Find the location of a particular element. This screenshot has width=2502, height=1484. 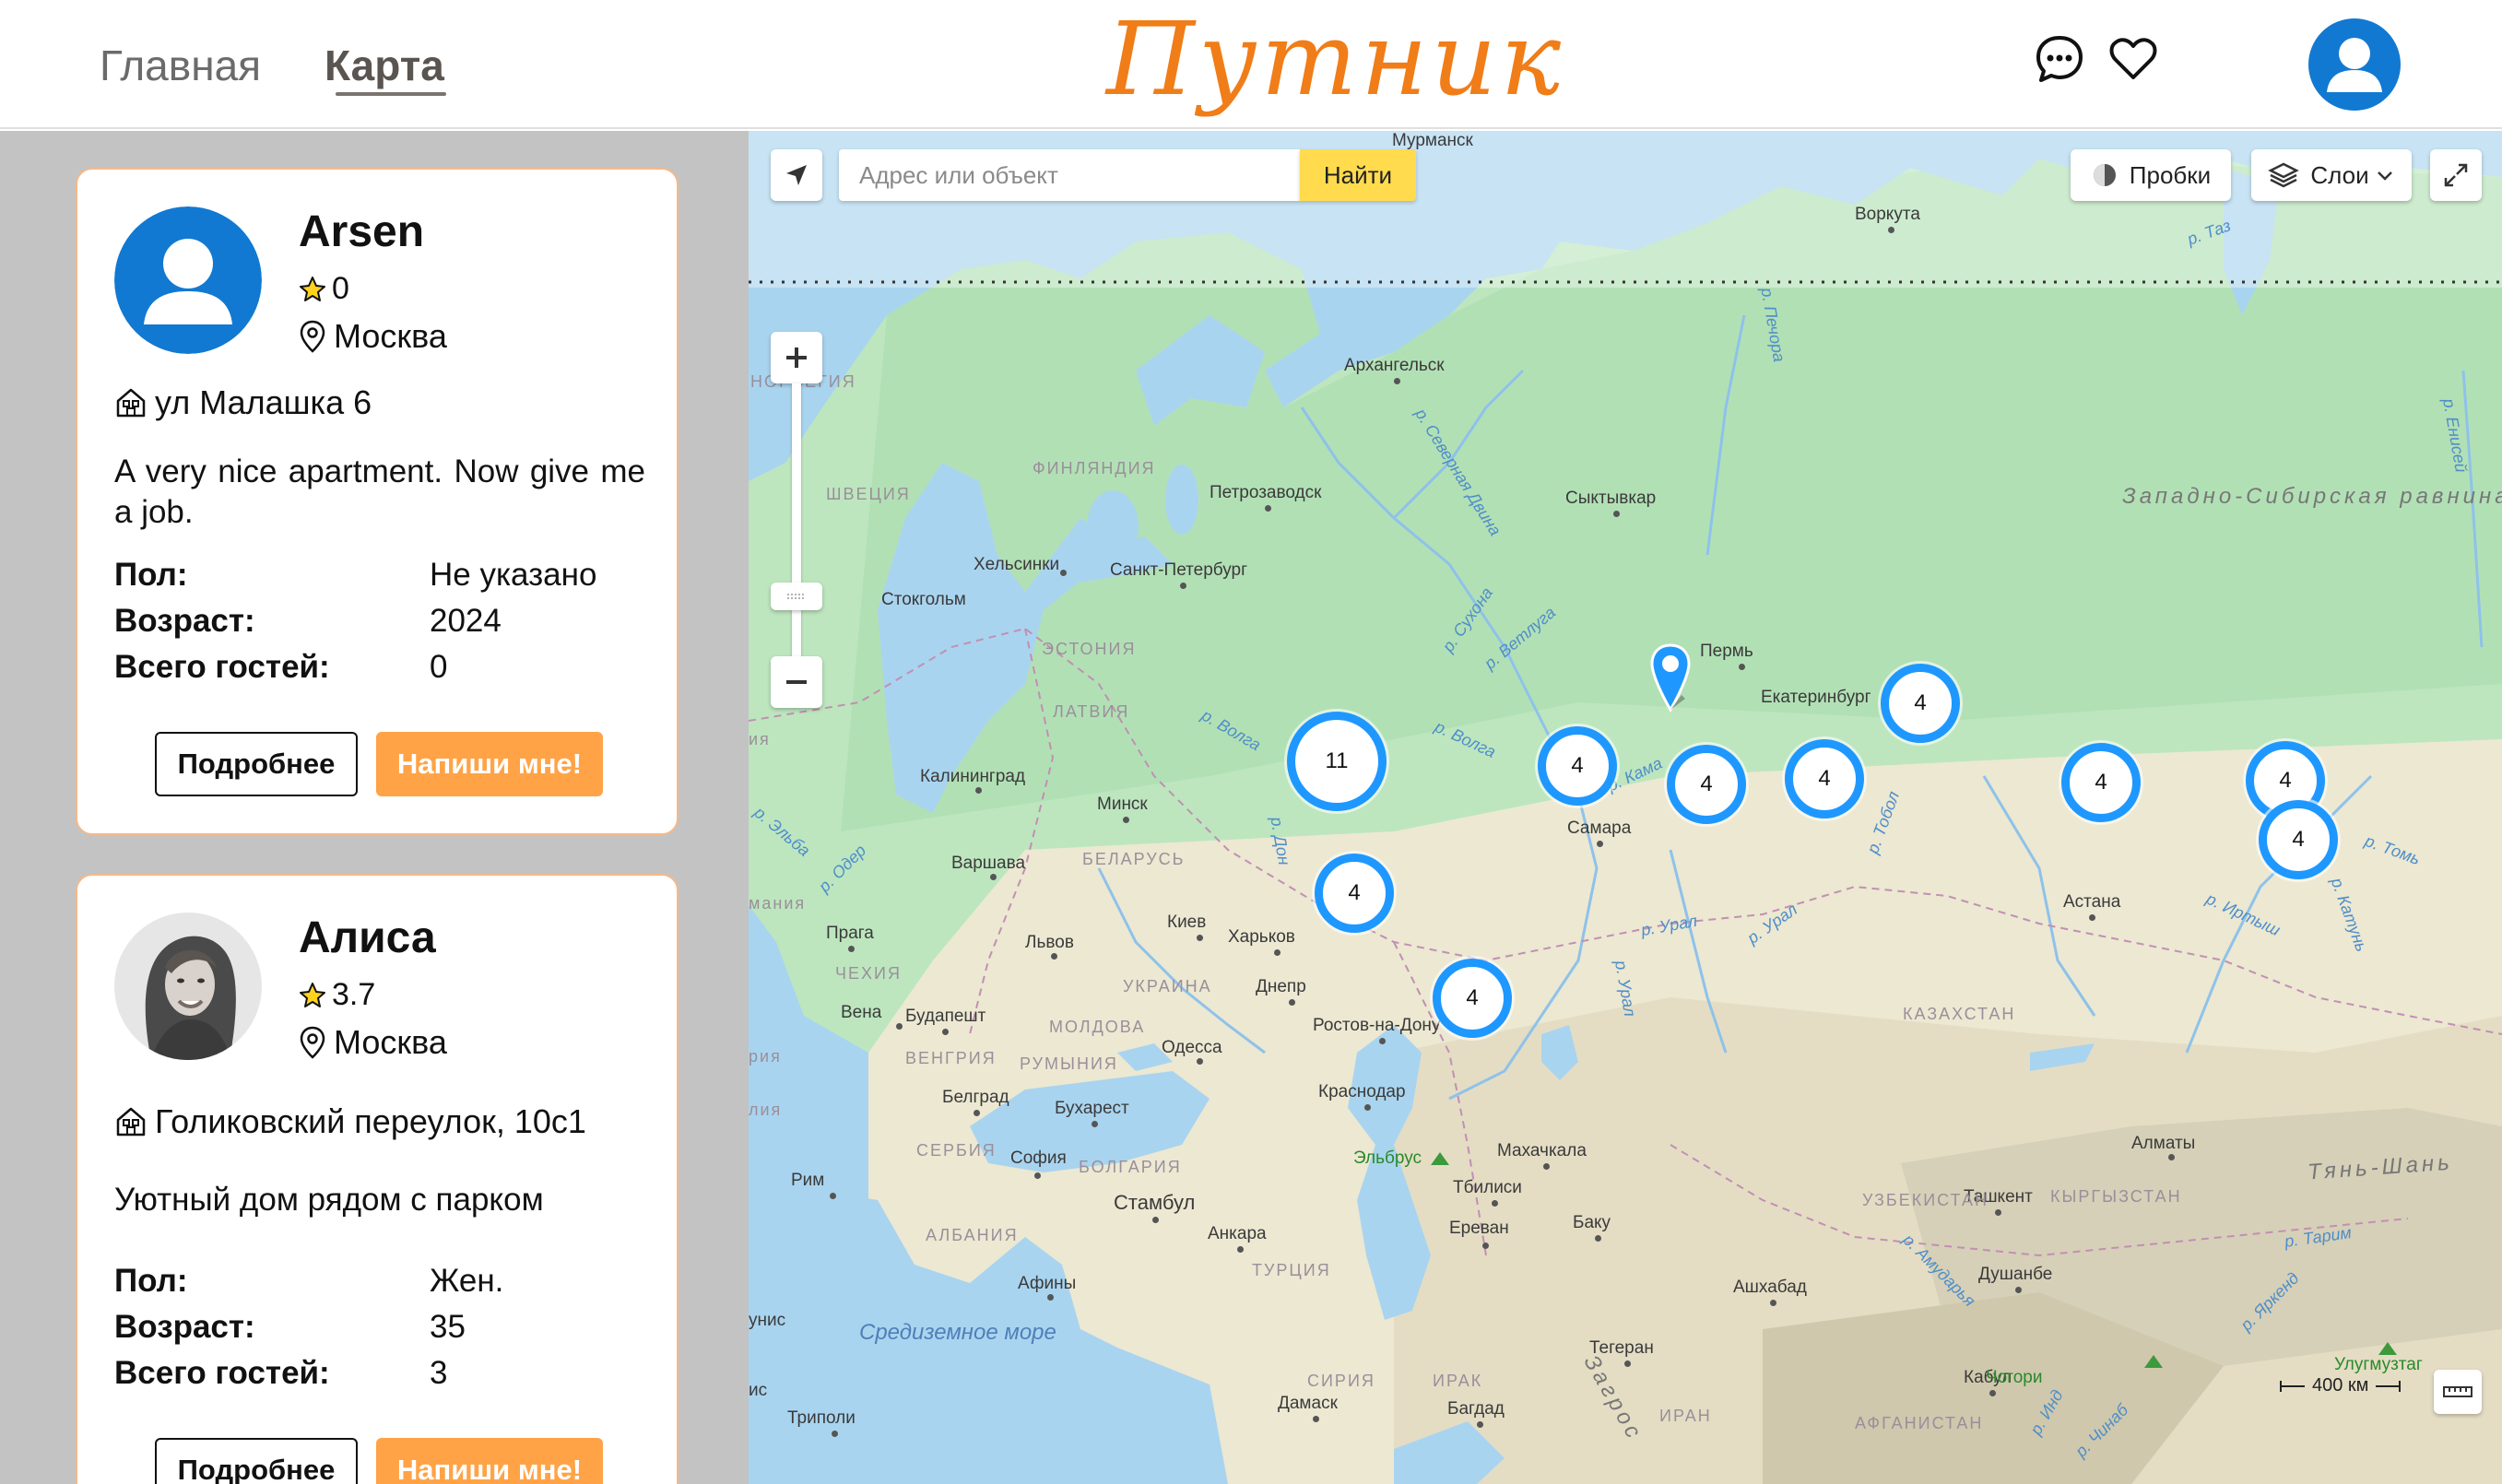

map-peak-label: Чогори is located at coordinates (2014, 1378).